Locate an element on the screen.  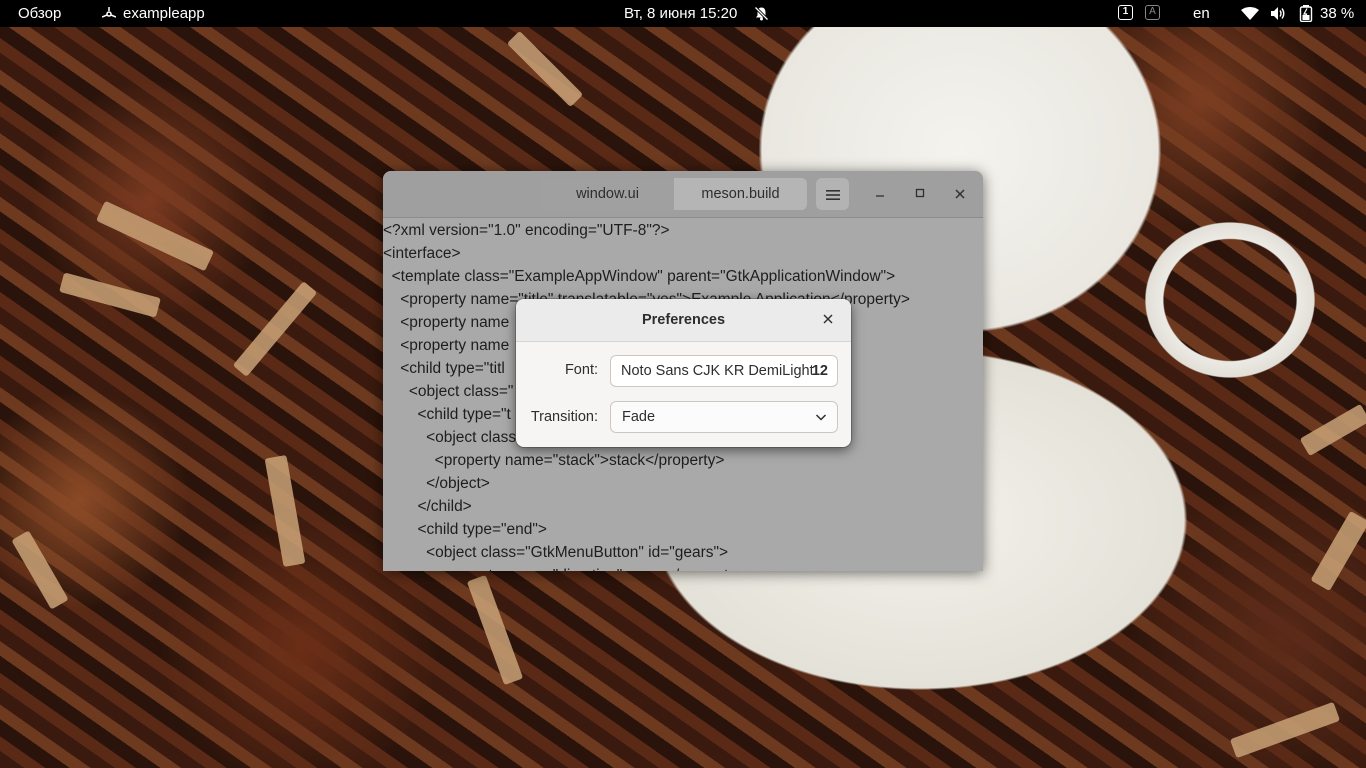
dialog-title: Preferences is located at coordinates (683, 320).